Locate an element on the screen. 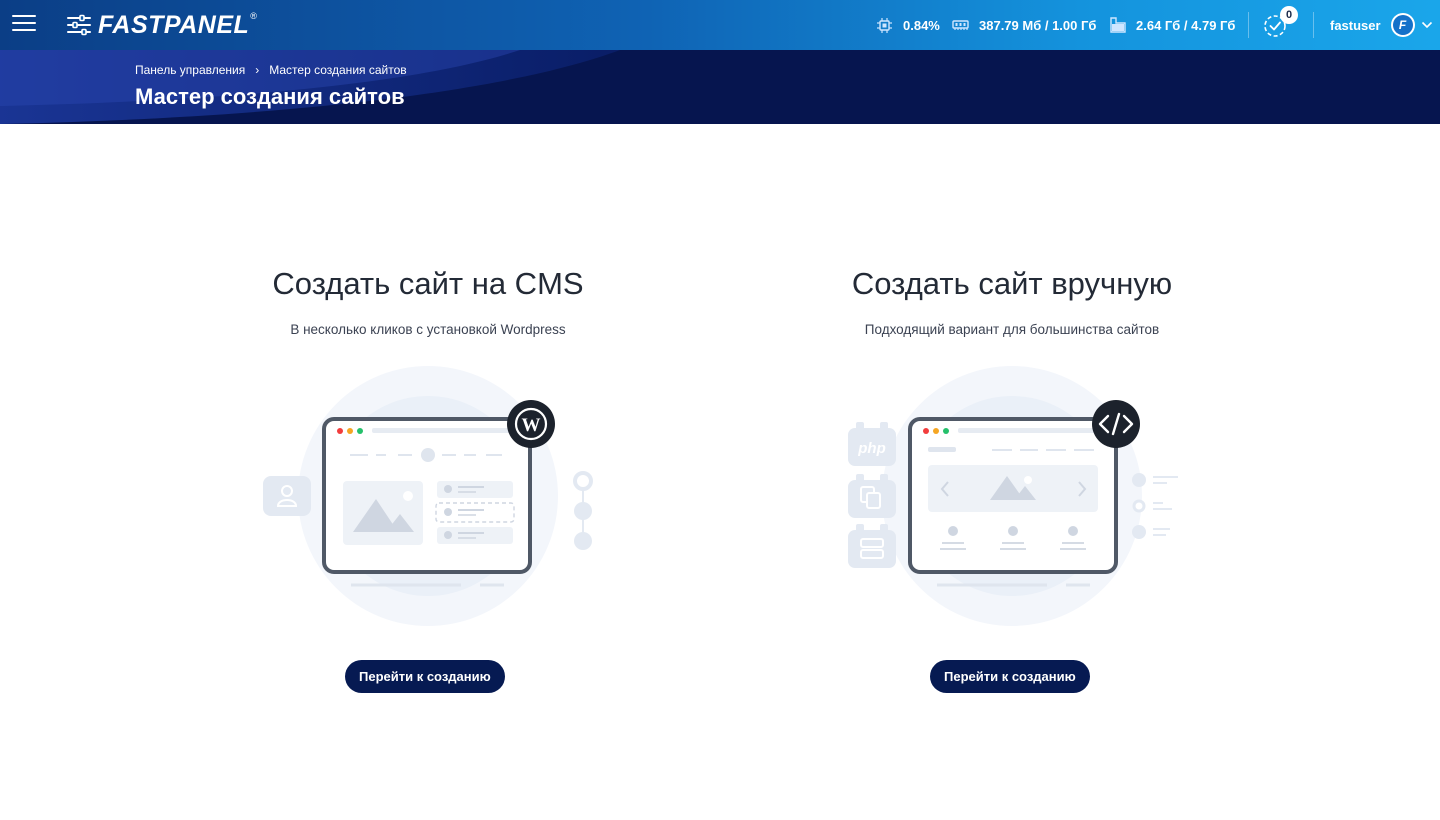  ram-stat: 387.79 Мб / 1.00 Гб is located at coordinates (1024, 25).